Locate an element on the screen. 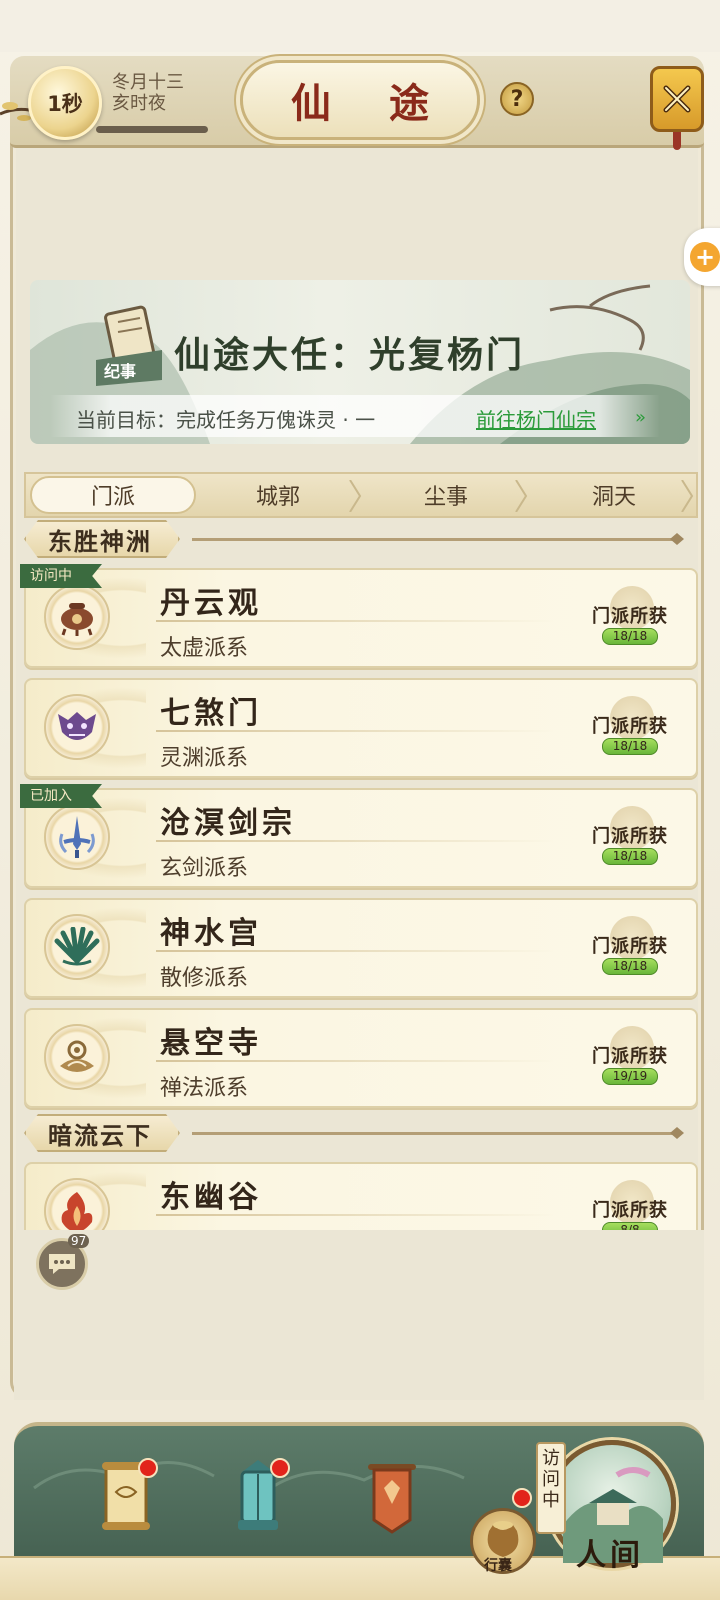 Image resolution: width=720 pixels, height=1600 pixels. tab-sect: 门派 is located at coordinates (113, 495).